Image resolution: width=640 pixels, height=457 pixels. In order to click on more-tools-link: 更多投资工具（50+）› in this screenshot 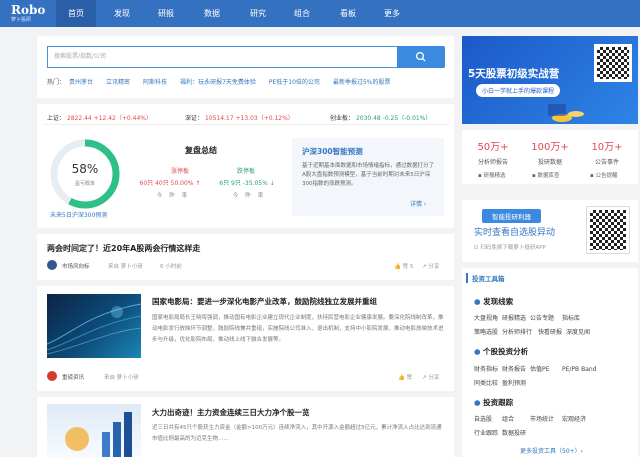, I will do `click(551, 450)`.